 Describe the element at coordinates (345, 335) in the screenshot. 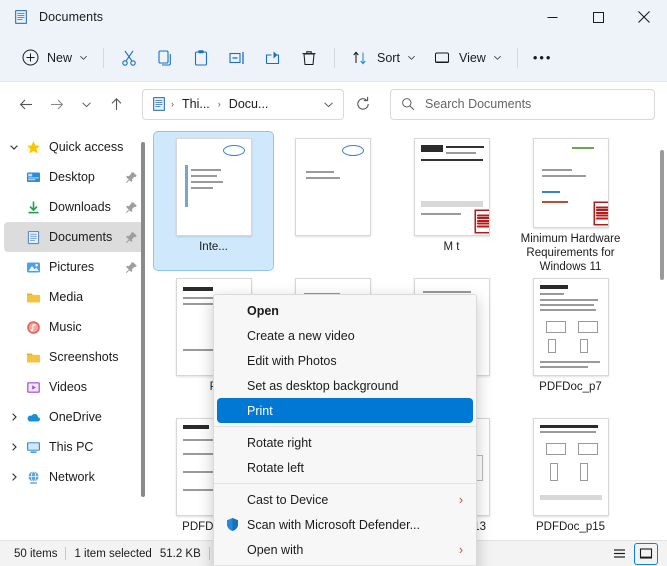

I see `context-menu-item-create-a-new-video: Create a new video` at that location.